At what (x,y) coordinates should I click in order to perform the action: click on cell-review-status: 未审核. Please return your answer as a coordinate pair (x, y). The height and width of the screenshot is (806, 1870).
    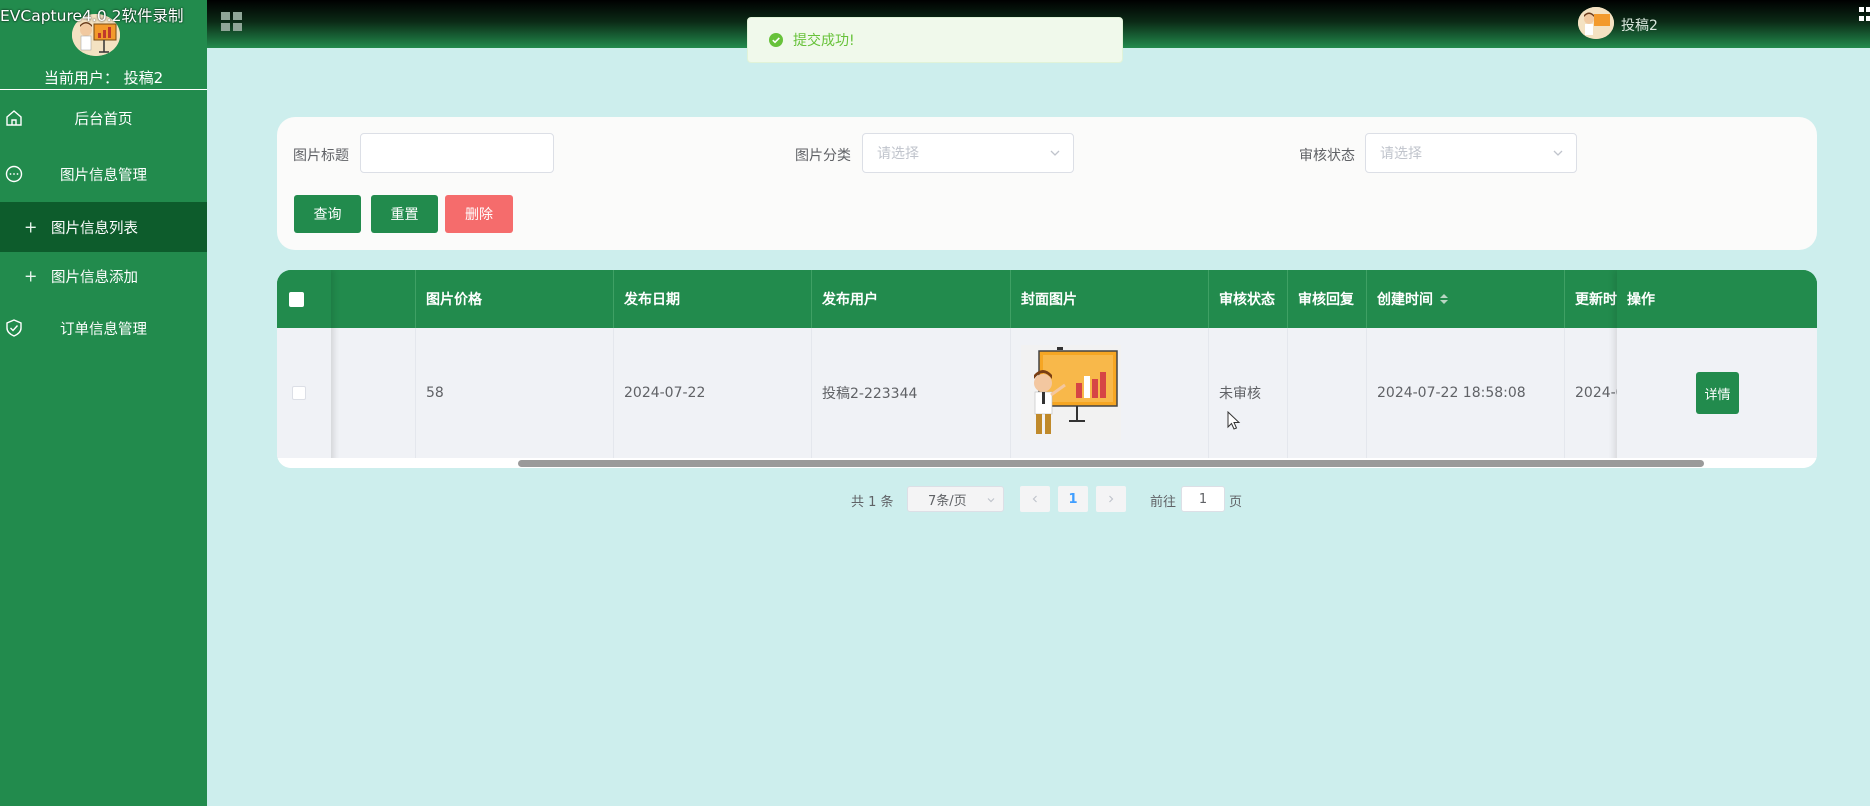
    Looking at the image, I should click on (1248, 393).